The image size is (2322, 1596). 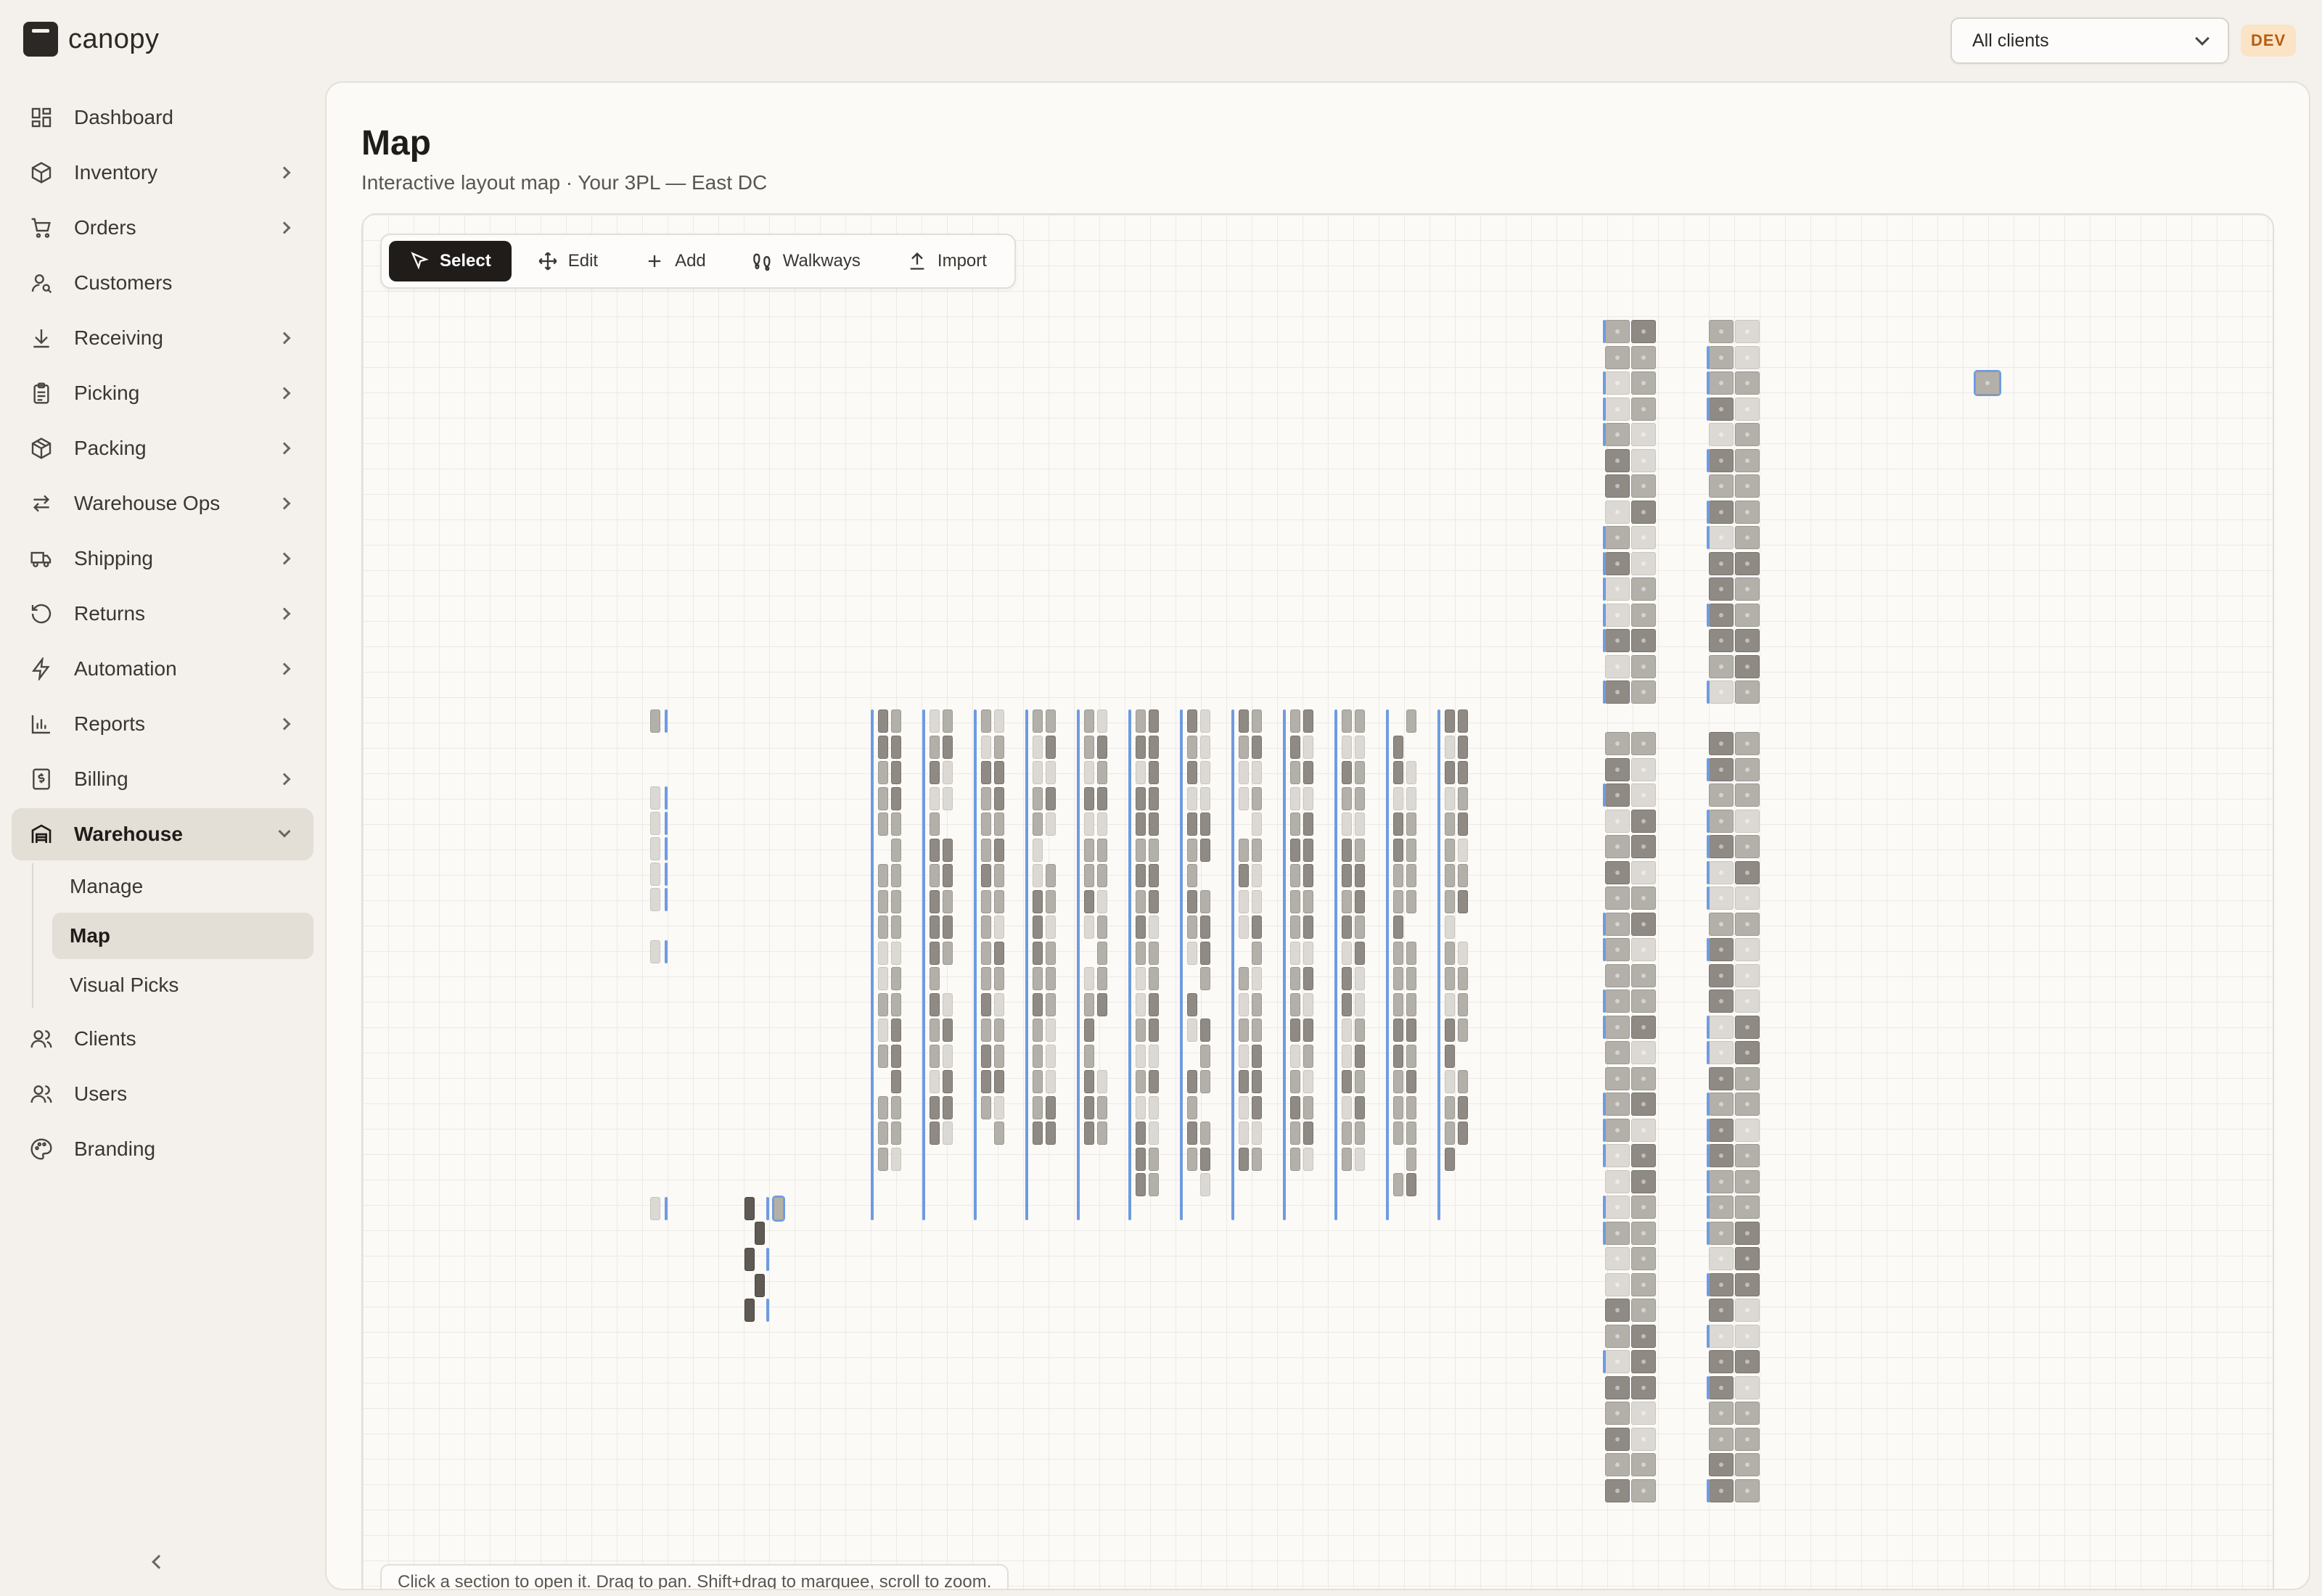 What do you see at coordinates (162, 779) in the screenshot?
I see `sidebar-item-billing: Billing` at bounding box center [162, 779].